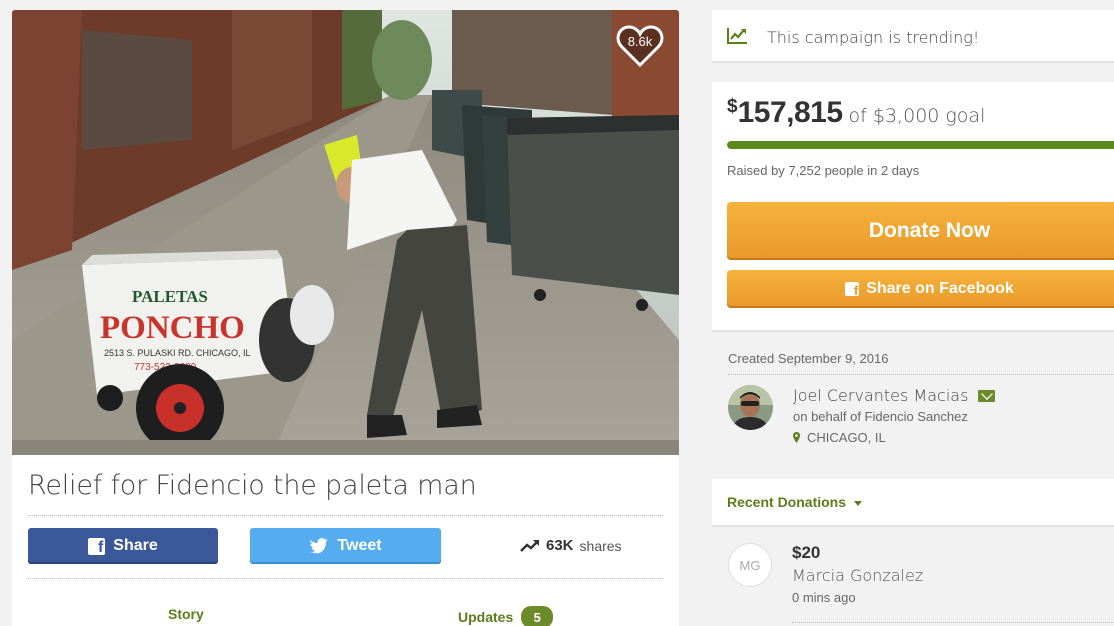 This screenshot has width=1114, height=626. Describe the element at coordinates (873, 37) in the screenshot. I see `trending-text: This campaign is trending!` at that location.